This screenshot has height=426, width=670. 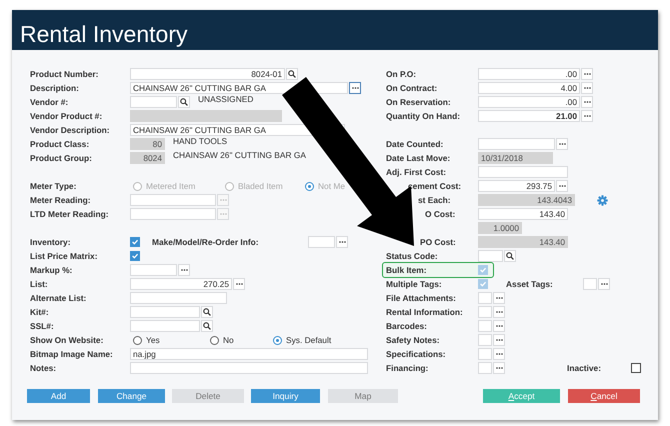 What do you see at coordinates (355, 88) in the screenshot?
I see `ellipsis-button` at bounding box center [355, 88].